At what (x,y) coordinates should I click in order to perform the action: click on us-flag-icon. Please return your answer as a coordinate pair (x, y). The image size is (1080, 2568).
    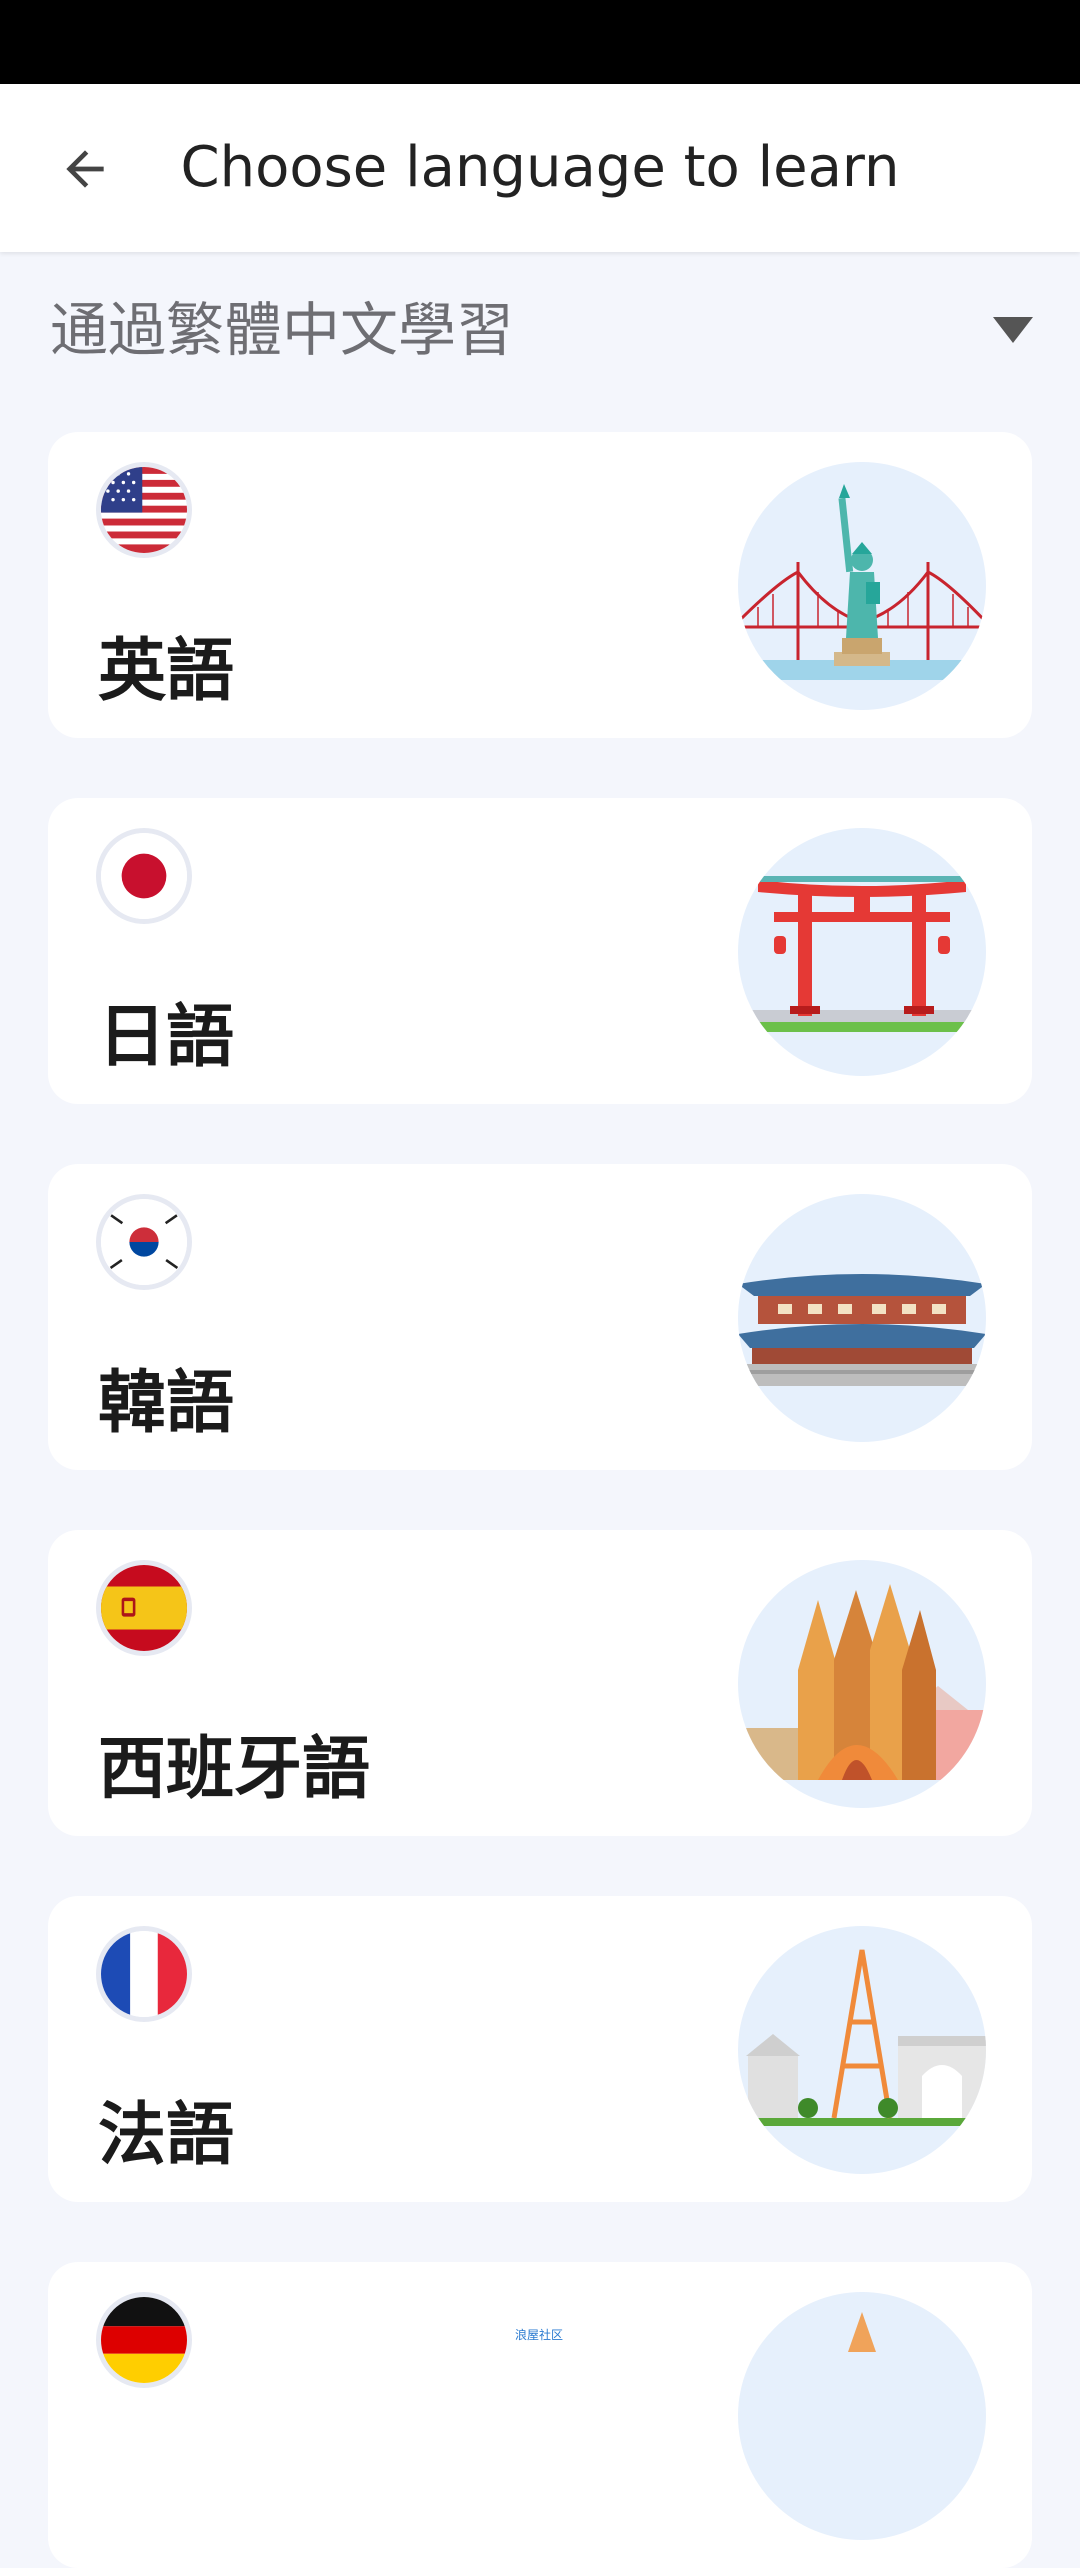
    Looking at the image, I should click on (144, 510).